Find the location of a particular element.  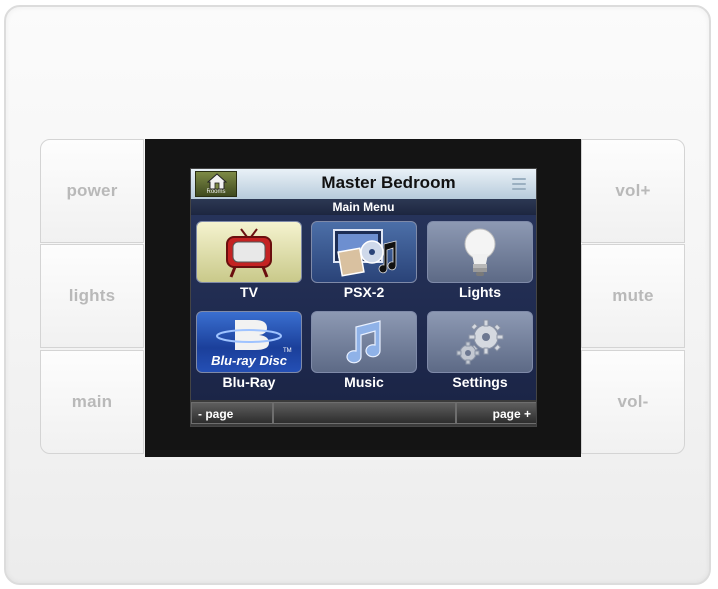

screen-header: Rooms Master Bedroom is located at coordinates (363, 184).